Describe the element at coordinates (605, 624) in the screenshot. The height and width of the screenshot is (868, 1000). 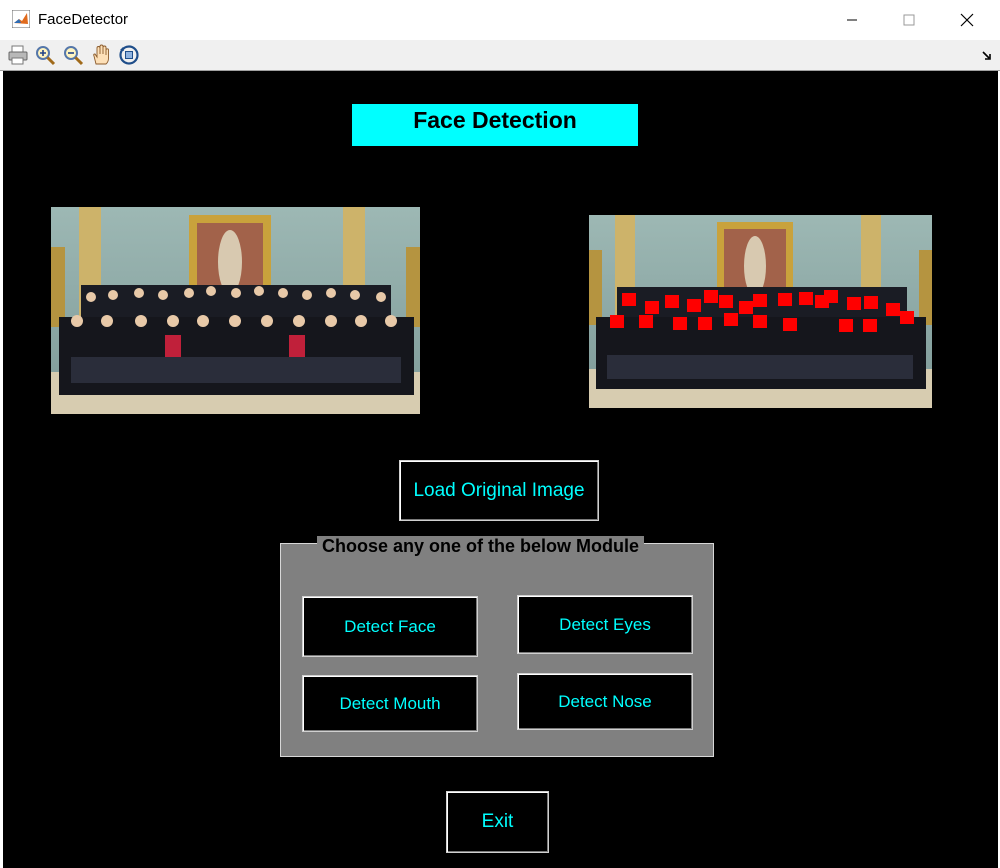
I see `detect-eyes-button: Detect Eyes` at that location.